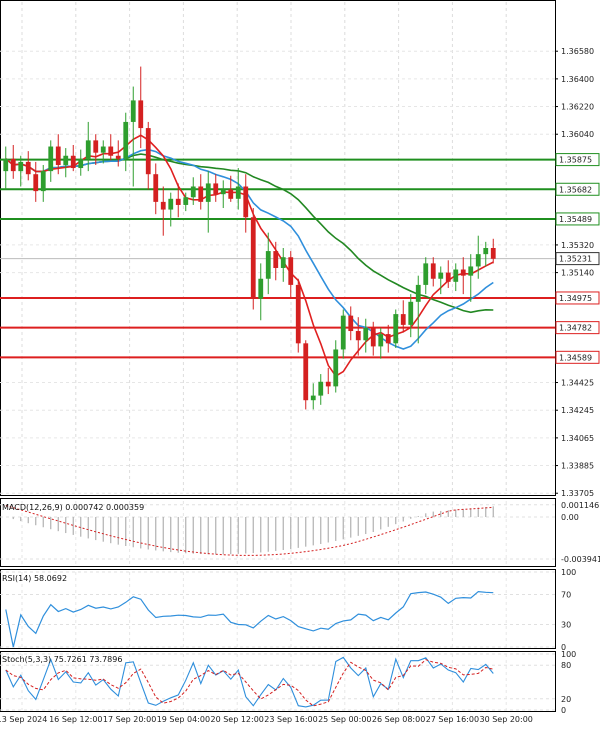  What do you see at coordinates (577, 107) in the screenshot?
I see `y-tick-label: 1.36220` at bounding box center [577, 107].